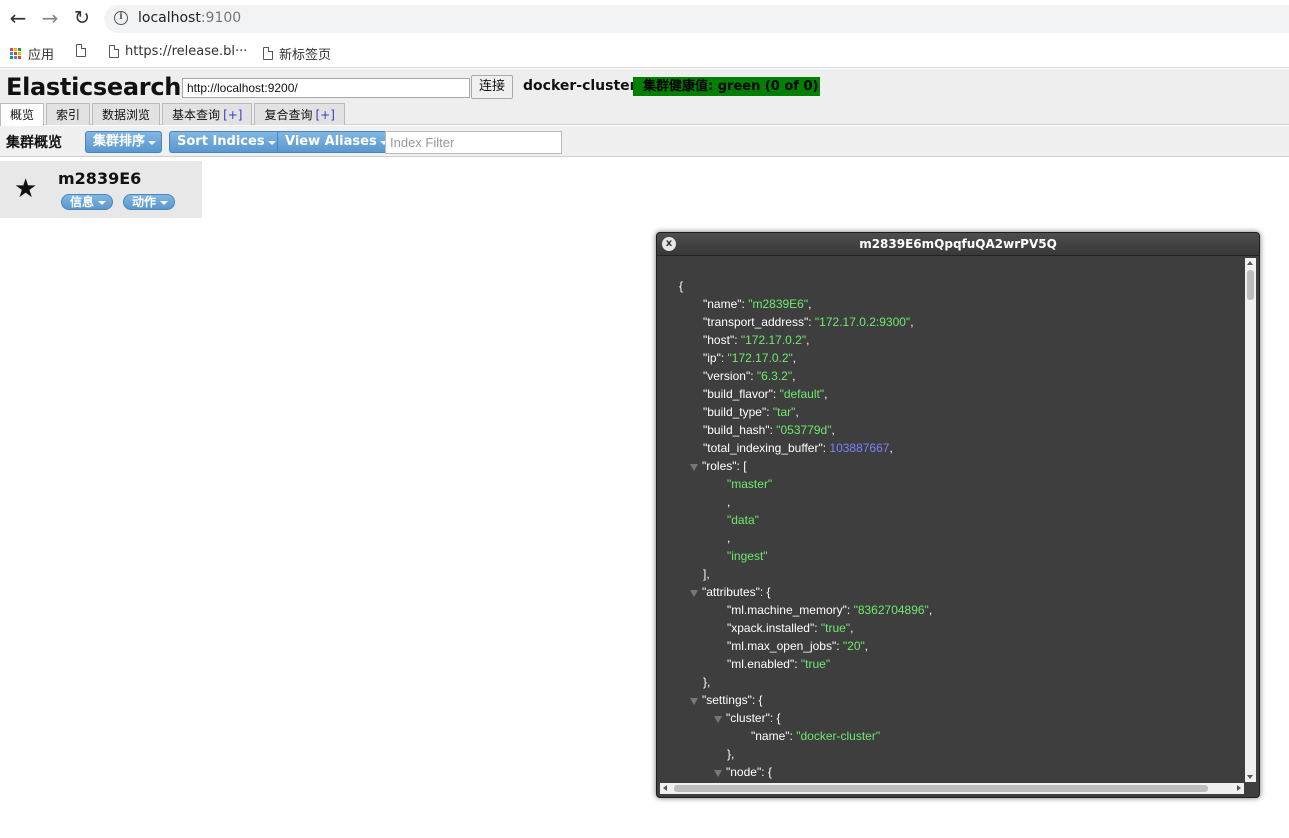  Describe the element at coordinates (962, 628) in the screenshot. I see `json-line: "xpack.installed": "true",` at that location.